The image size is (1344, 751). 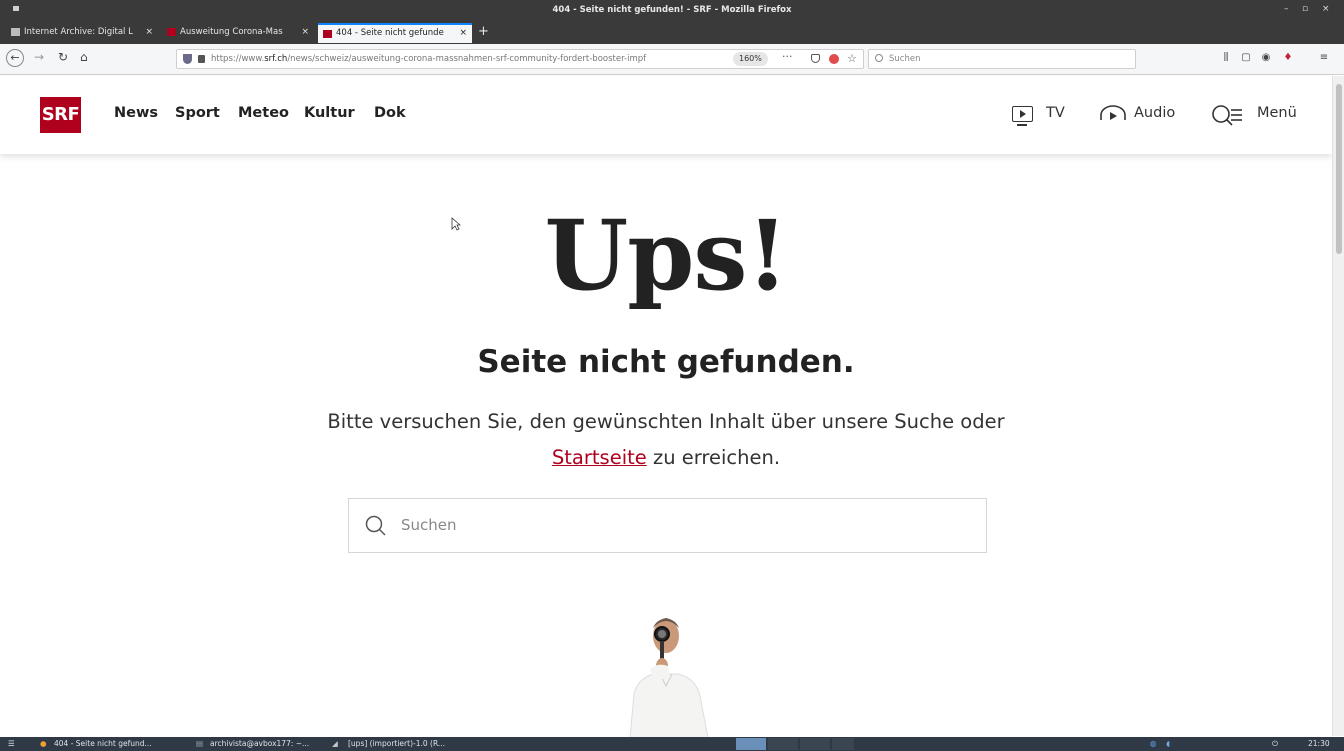 I want to click on tab-ausweitung: Ausweitung Corona-Mas ×, so click(x=238, y=33).